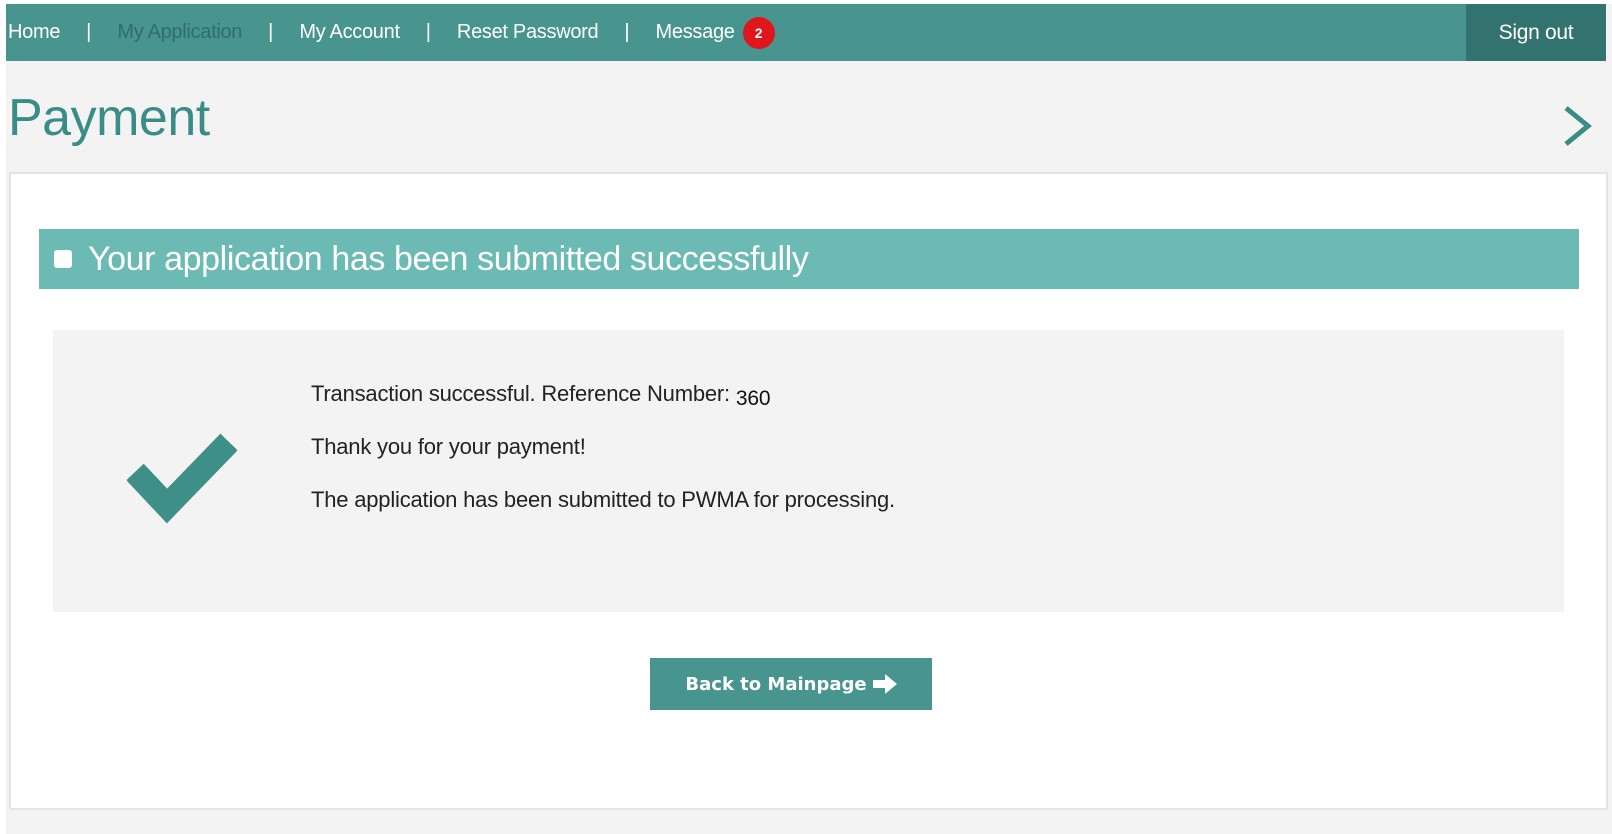 The height and width of the screenshot is (834, 1612). I want to click on page-title: Payment, so click(109, 118).